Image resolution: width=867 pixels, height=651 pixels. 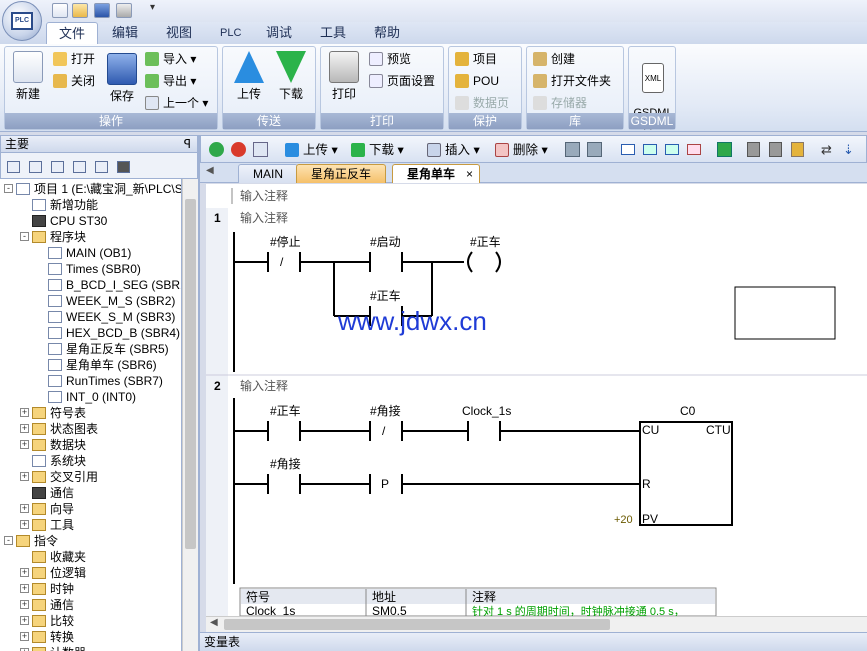 What do you see at coordinates (623, 520) in the screenshot?
I see `counter-pv-value: +20` at bounding box center [623, 520].